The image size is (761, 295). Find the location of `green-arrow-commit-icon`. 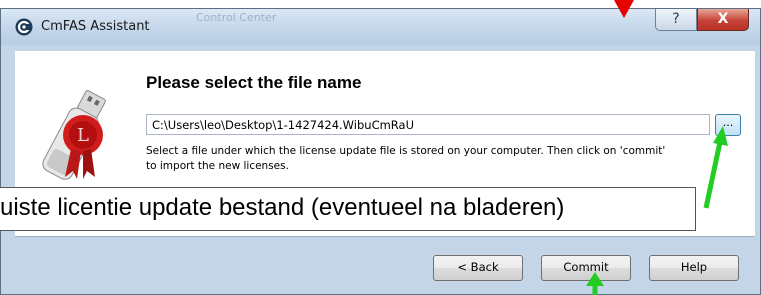

green-arrow-commit-icon is located at coordinates (595, 283).